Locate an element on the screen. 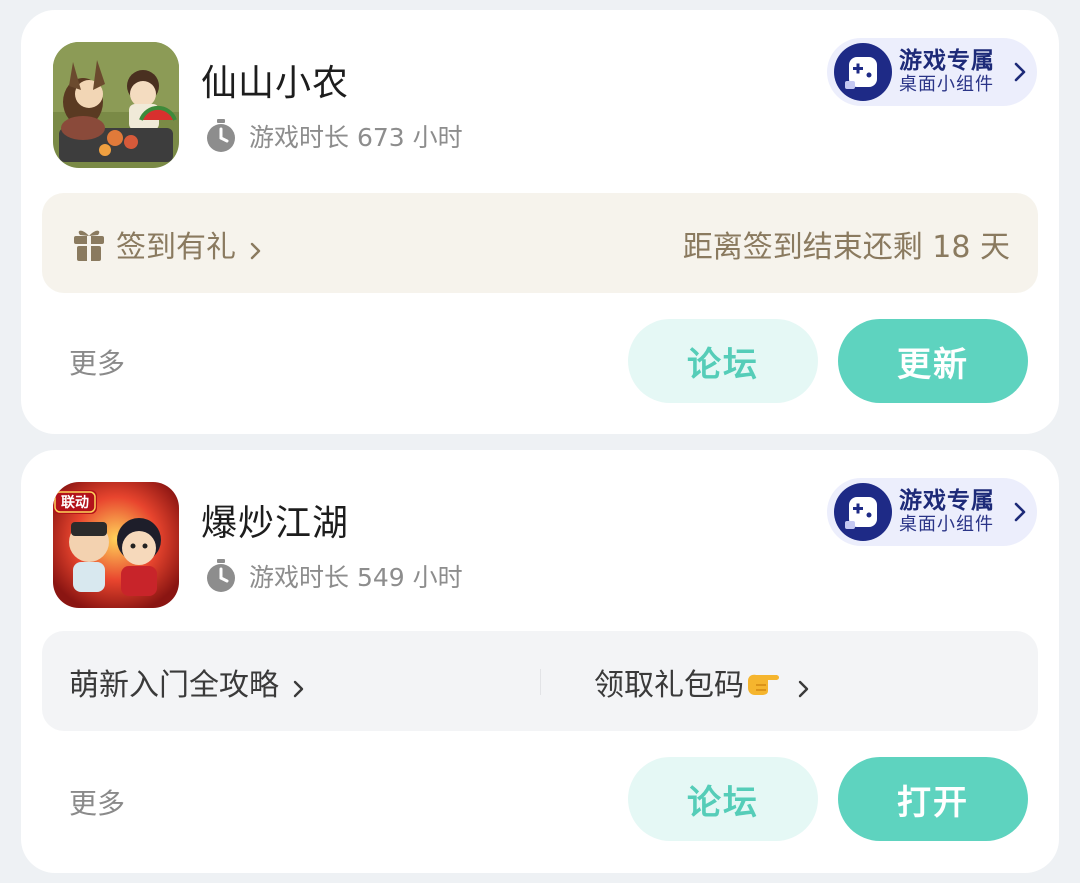 The width and height of the screenshot is (1080, 883). checkin-link: 签到有礼 is located at coordinates (167, 244).